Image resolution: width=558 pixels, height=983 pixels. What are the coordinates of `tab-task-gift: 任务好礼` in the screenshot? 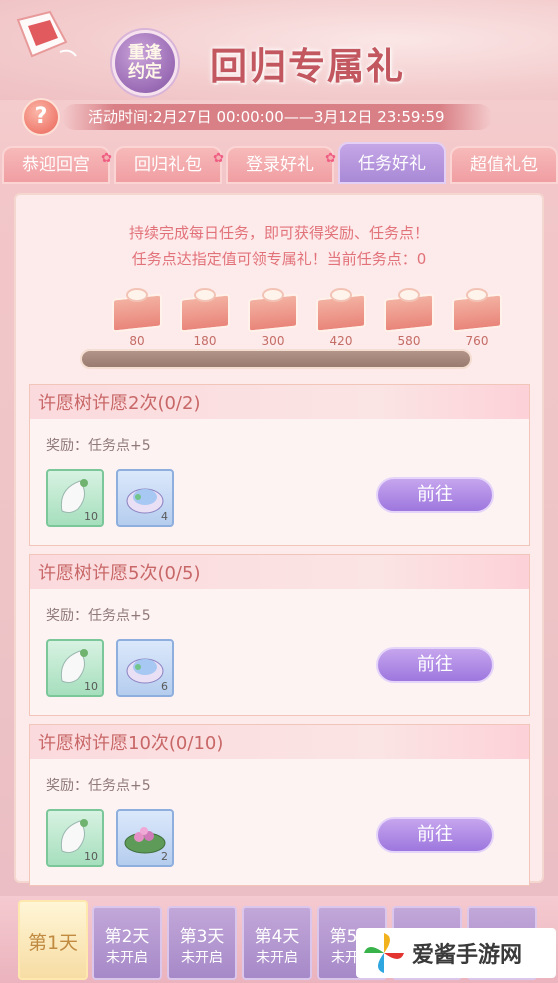 It's located at (392, 163).